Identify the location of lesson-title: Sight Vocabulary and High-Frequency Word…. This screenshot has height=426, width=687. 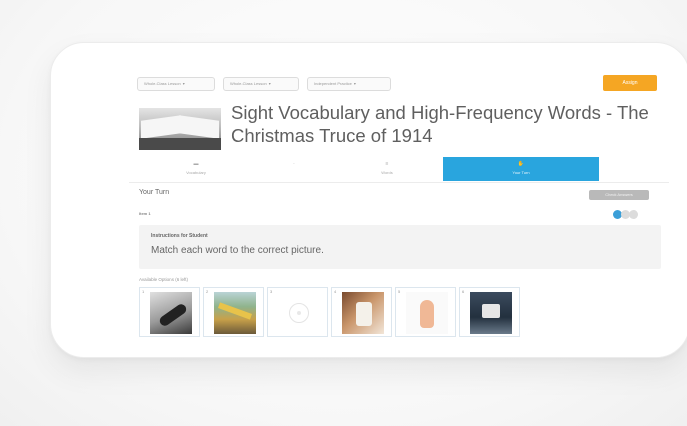
(440, 124).